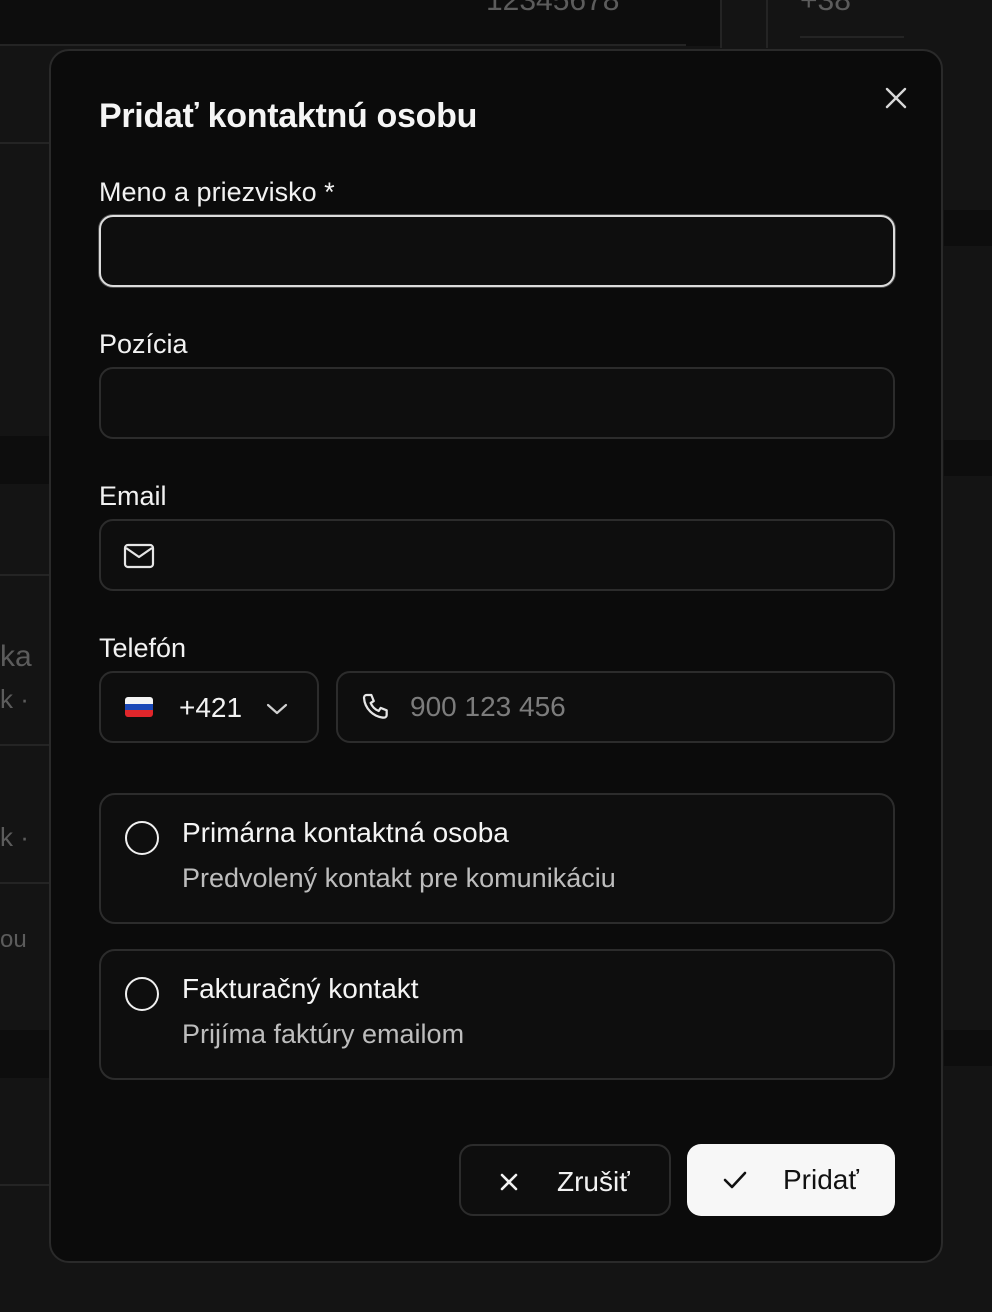 This screenshot has height=1312, width=992. What do you see at coordinates (277, 709) in the screenshot?
I see `chevron-down-icon` at bounding box center [277, 709].